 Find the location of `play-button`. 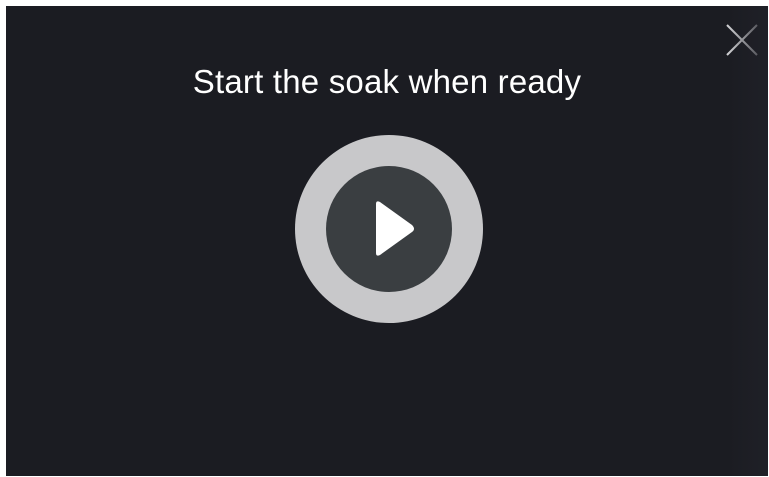

play-button is located at coordinates (389, 229).